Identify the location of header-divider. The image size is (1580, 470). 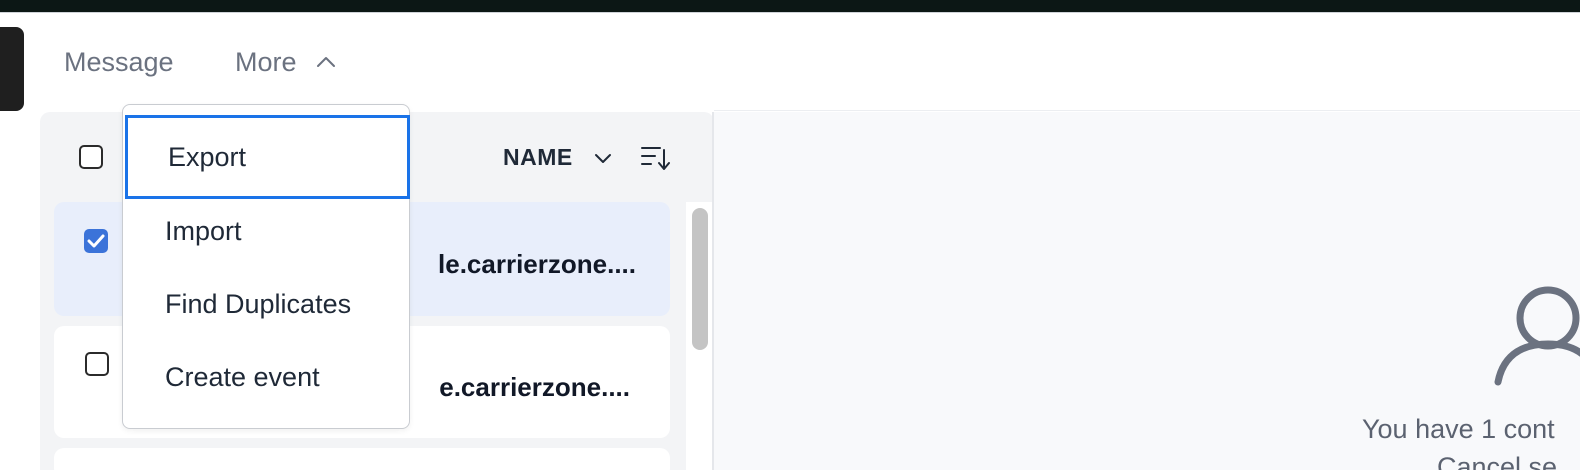
(1147, 110).